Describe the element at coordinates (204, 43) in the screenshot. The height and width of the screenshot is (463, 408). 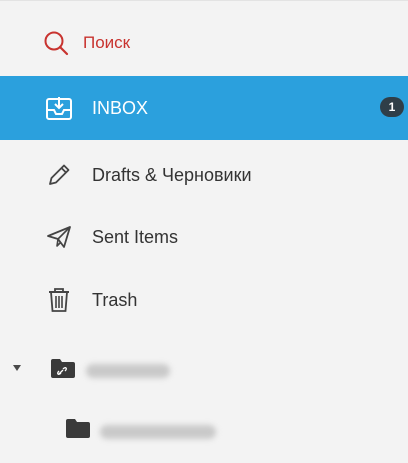
I see `search-item: Поиск` at that location.